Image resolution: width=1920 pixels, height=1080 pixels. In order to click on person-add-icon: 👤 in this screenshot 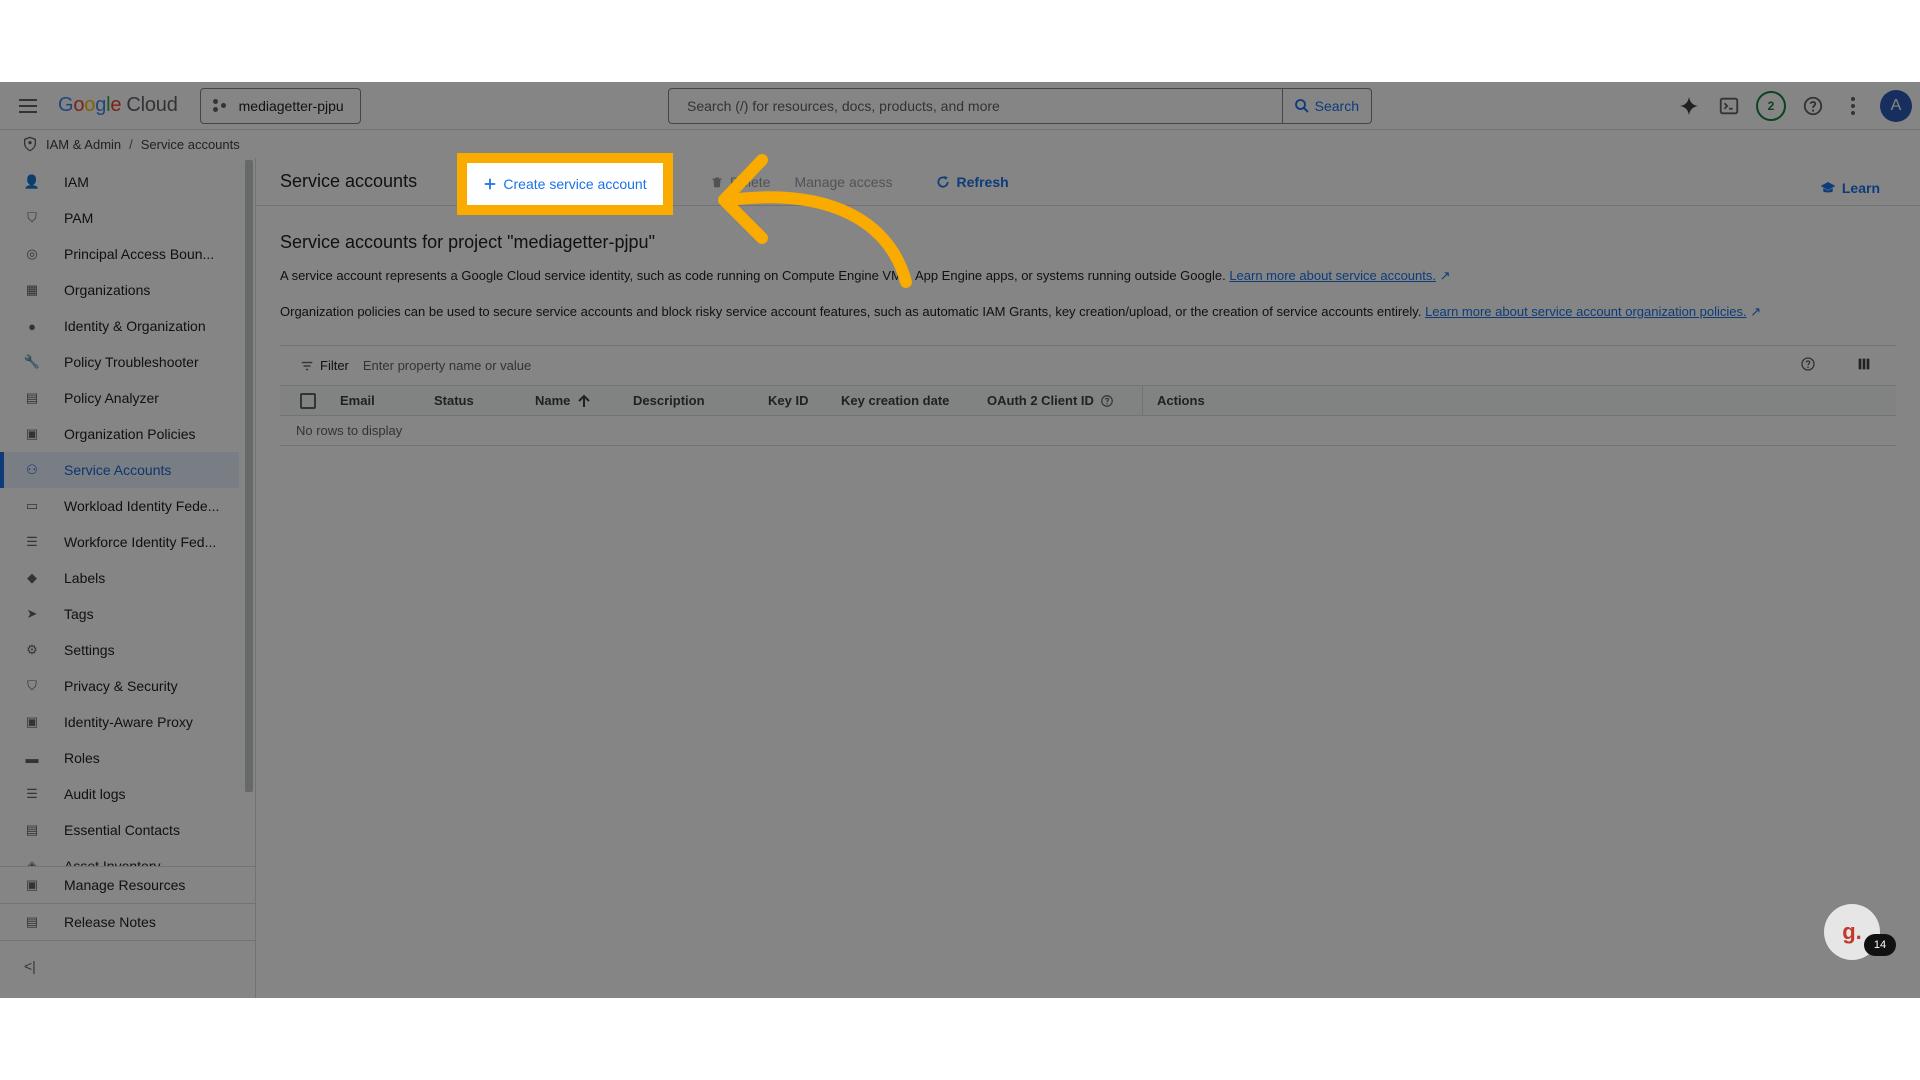, I will do `click(32, 181)`.